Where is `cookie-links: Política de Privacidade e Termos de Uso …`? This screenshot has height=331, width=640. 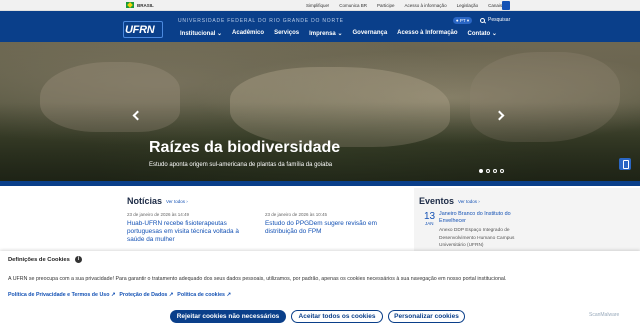
cookie-links: Política de Privacidade e Termos de Uso … is located at coordinates (119, 295).